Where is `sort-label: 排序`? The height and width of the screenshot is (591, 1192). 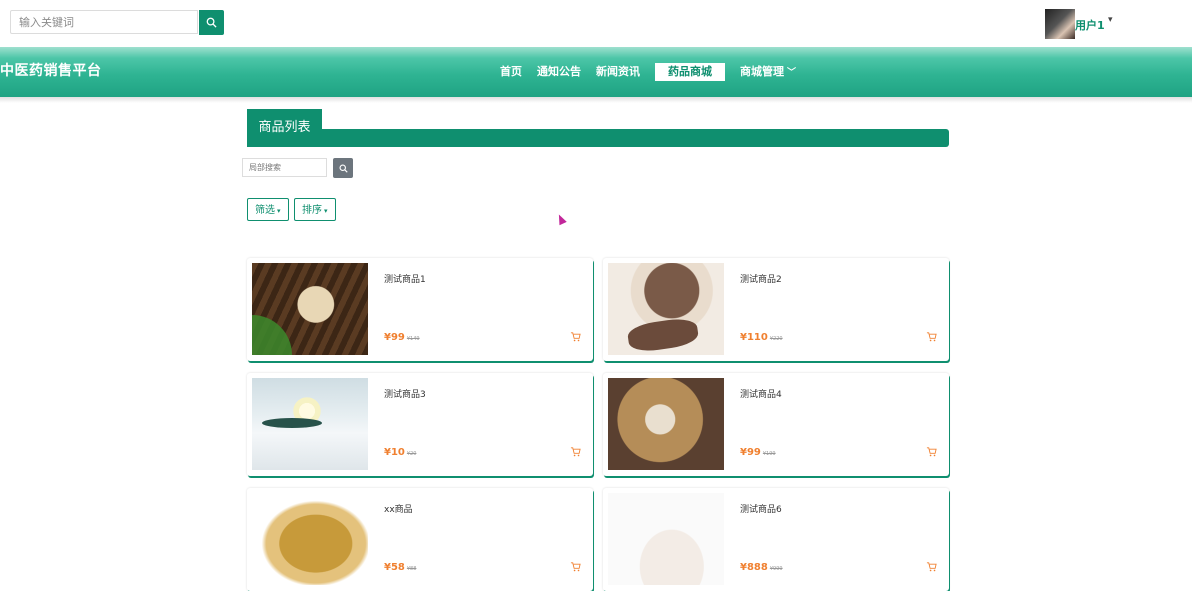
sort-label: 排序 is located at coordinates (312, 210).